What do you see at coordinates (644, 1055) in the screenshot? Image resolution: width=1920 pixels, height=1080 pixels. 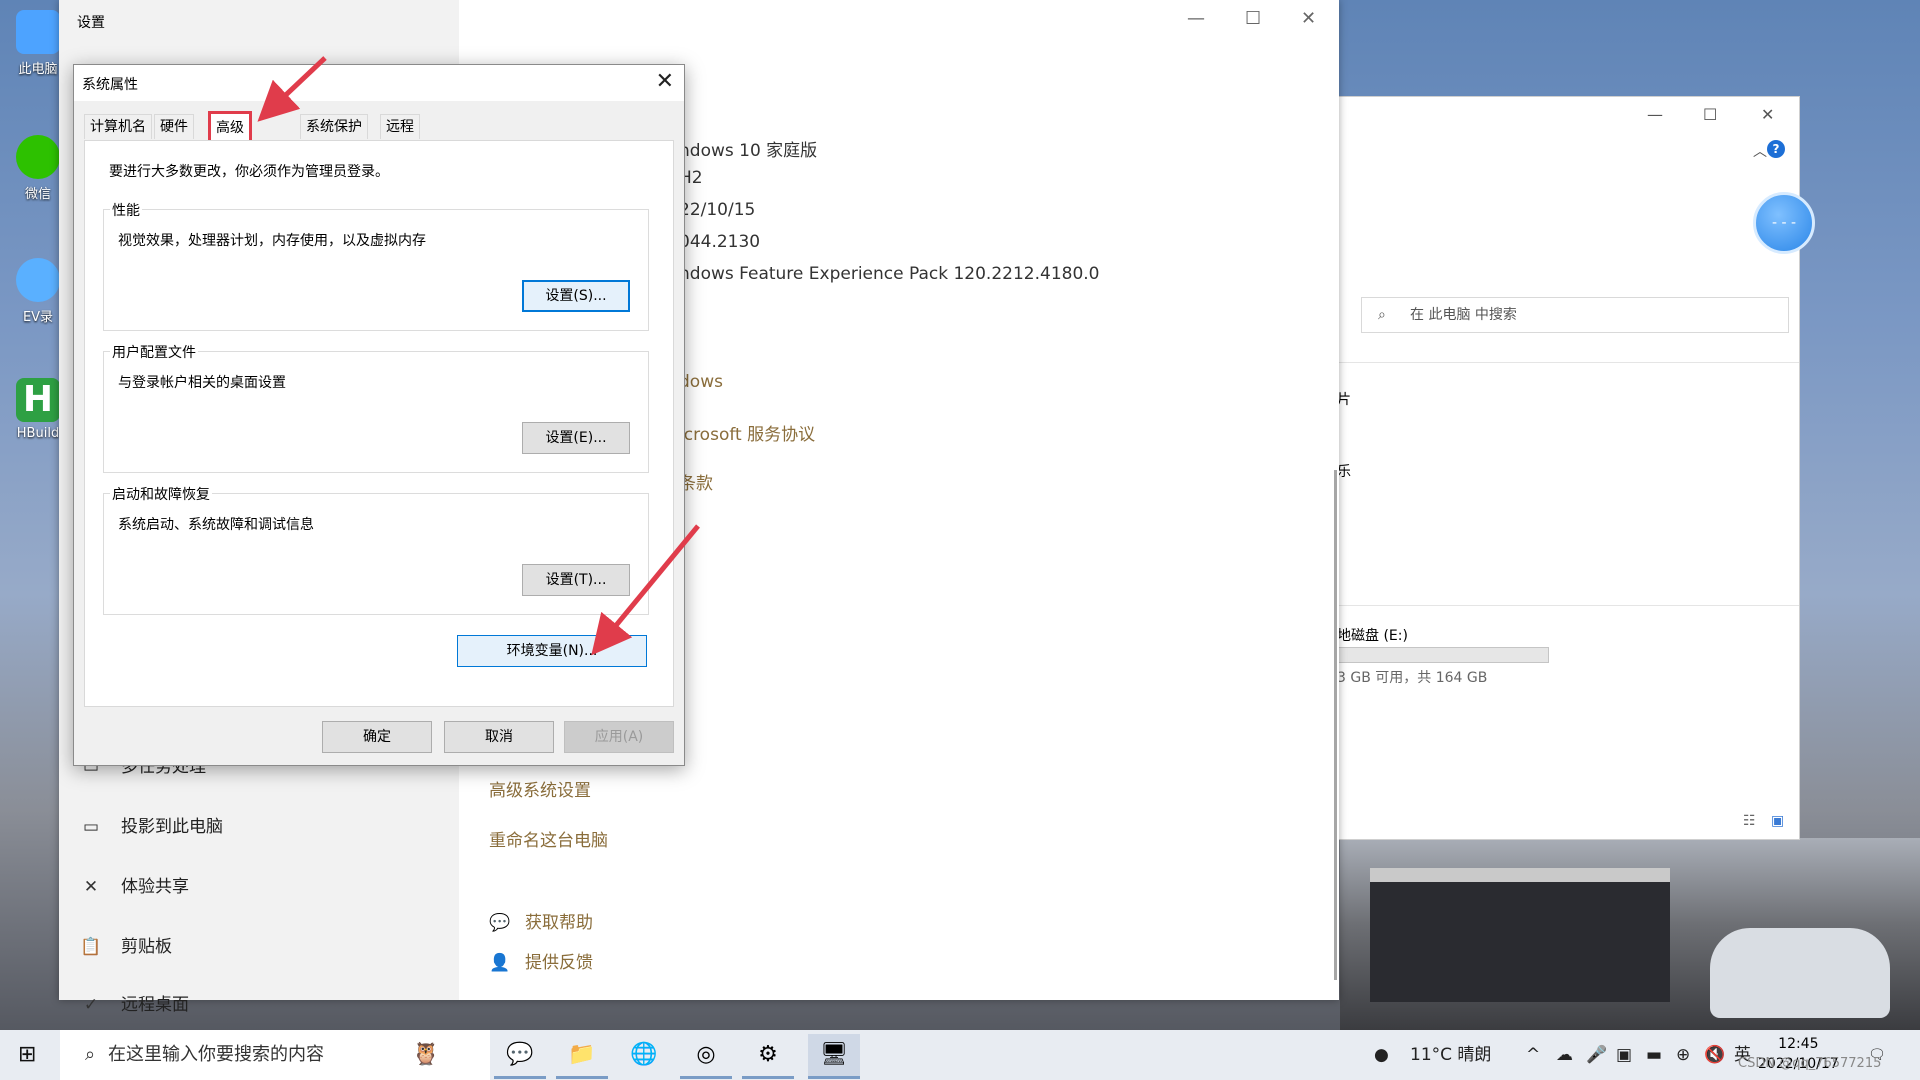 I see `edge-icon: 🌐` at bounding box center [644, 1055].